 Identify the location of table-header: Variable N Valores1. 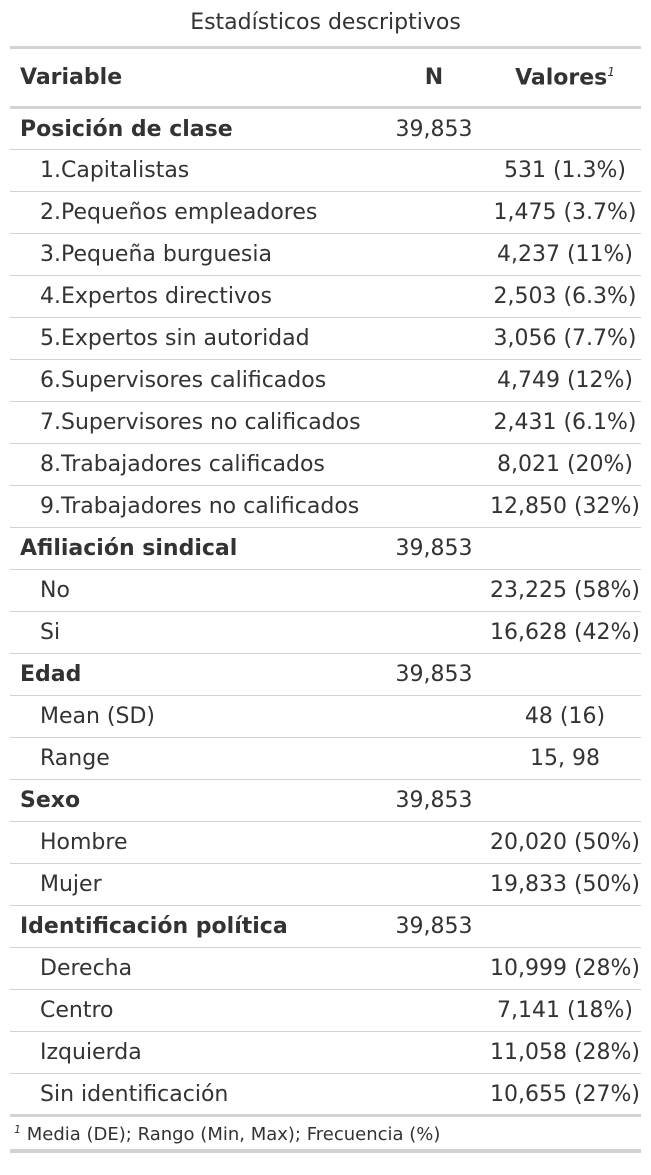
(325, 77).